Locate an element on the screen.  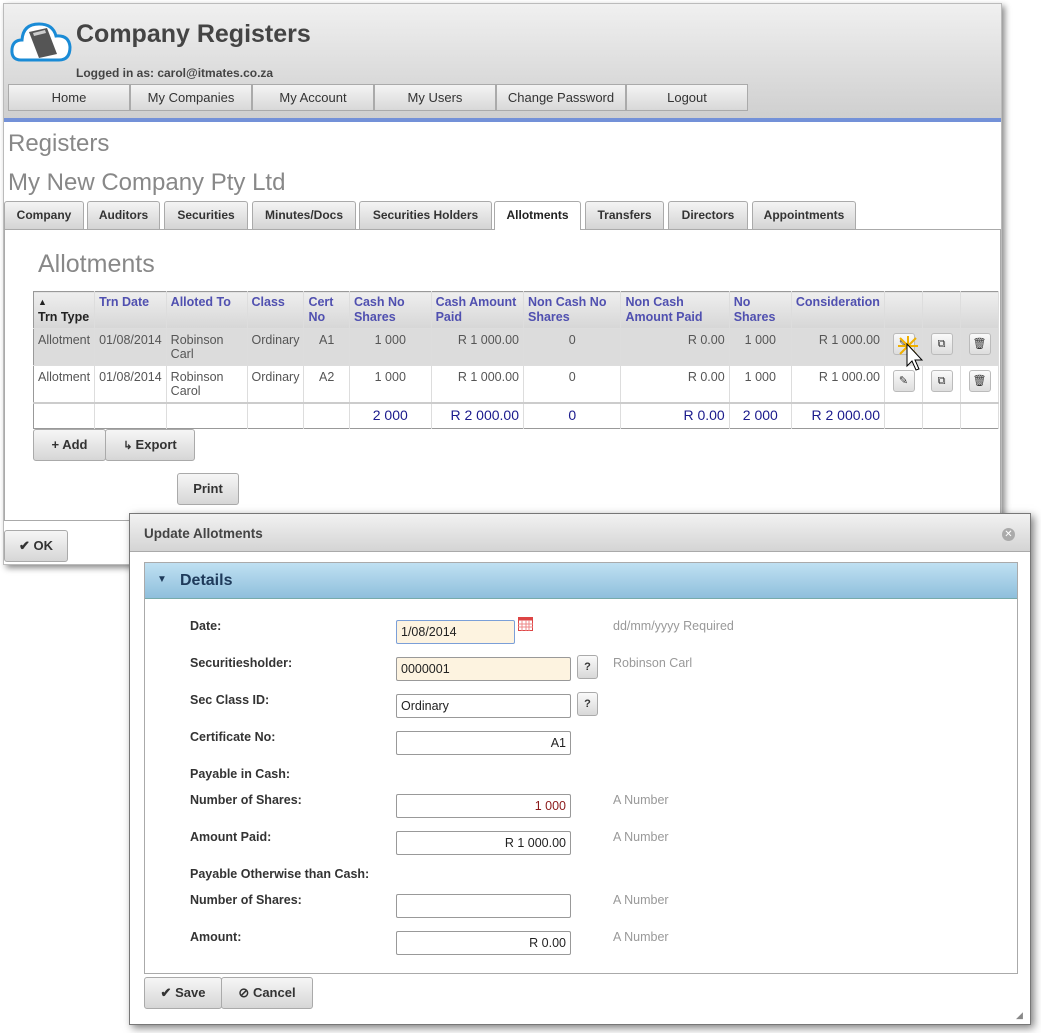
details-header: ▼ Details is located at coordinates (581, 581).